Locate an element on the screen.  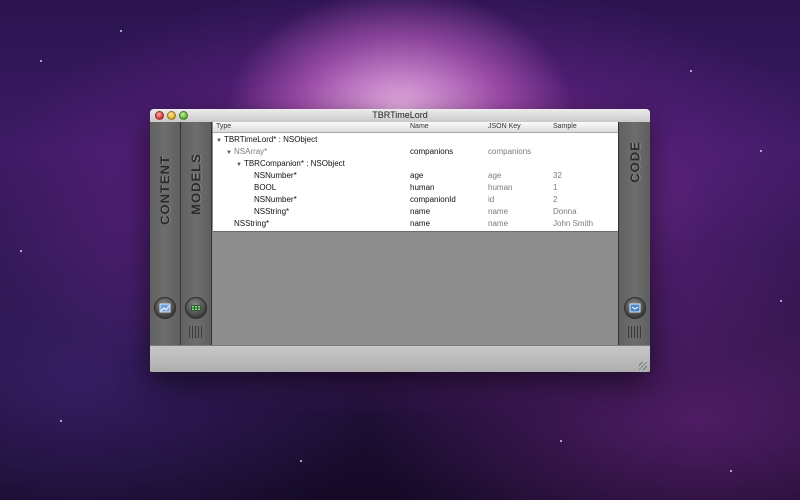
models-button is located at coordinates (196, 308).